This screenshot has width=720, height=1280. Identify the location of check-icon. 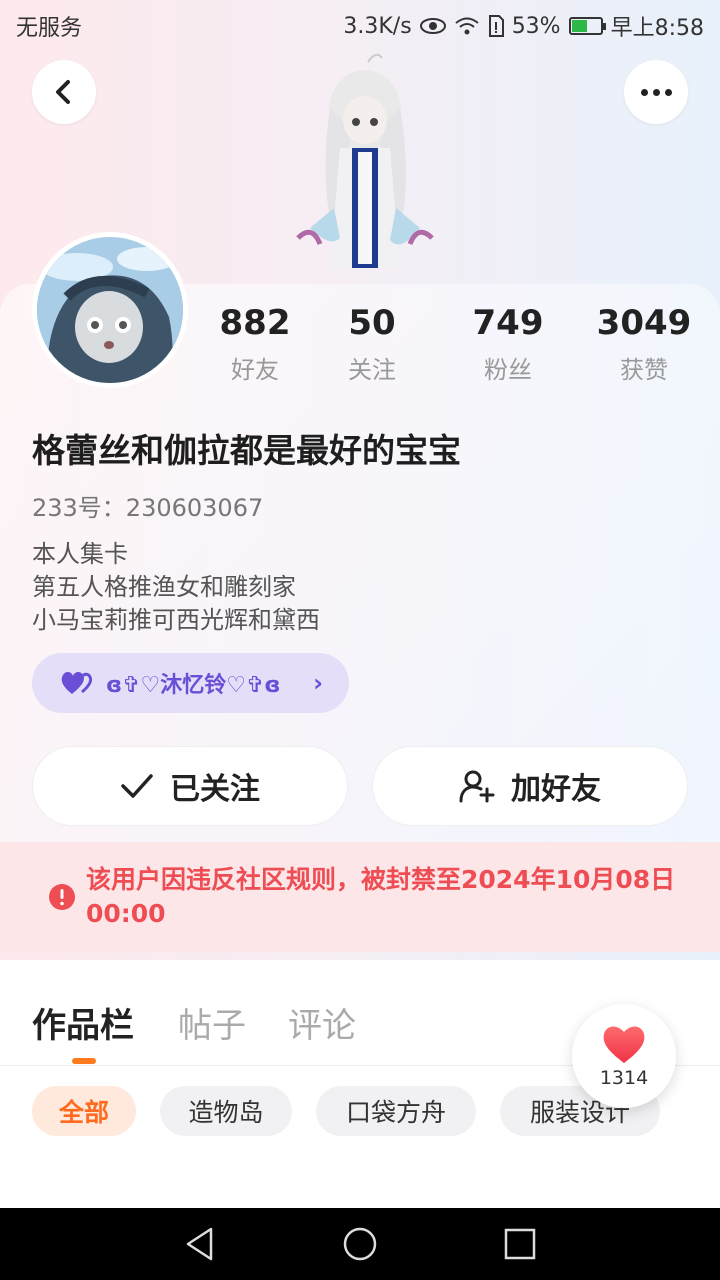
(137, 786).